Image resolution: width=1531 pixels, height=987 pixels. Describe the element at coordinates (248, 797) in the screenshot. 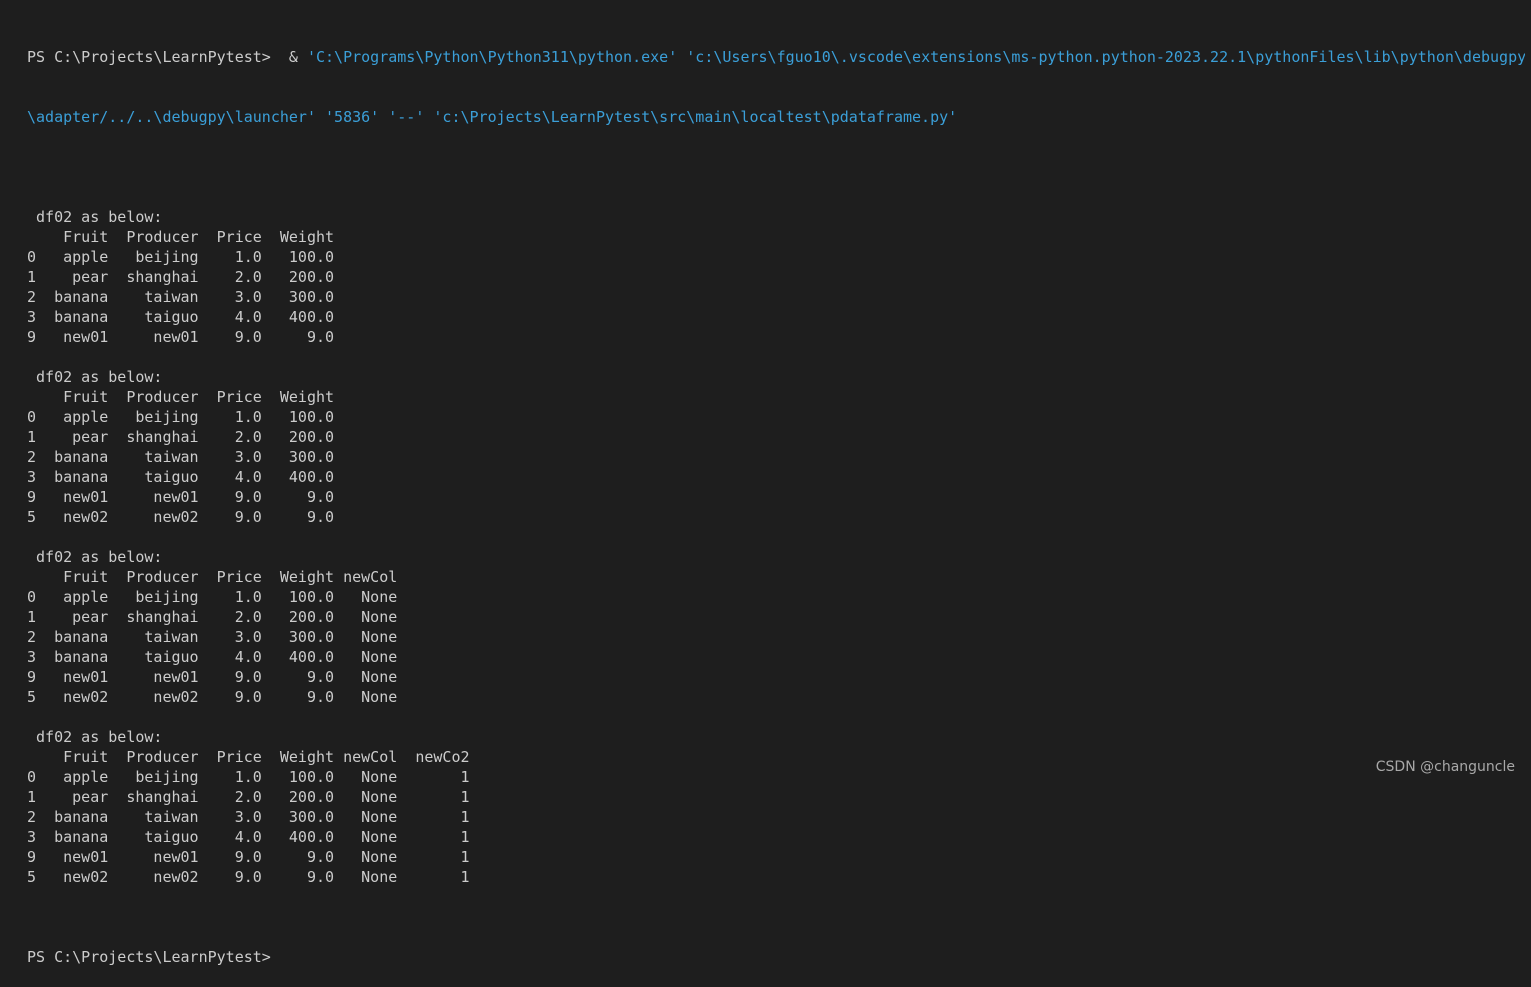

I see `dataframe-row: 1 pear shanghai 2.0 200.0 None 1` at that location.